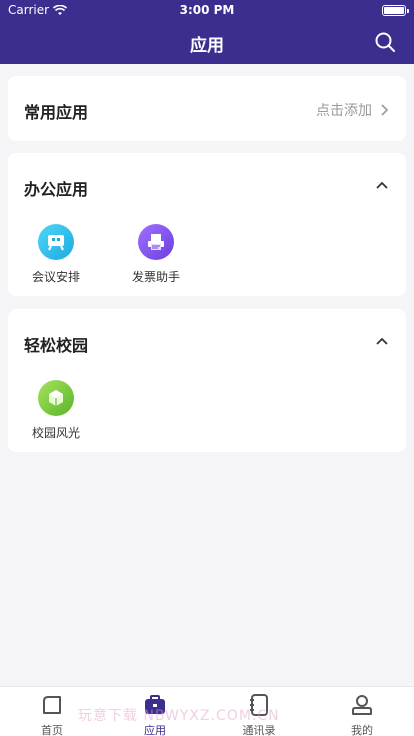 The height and width of the screenshot is (736, 414). What do you see at coordinates (207, 46) in the screenshot?
I see `page-title: 应用` at bounding box center [207, 46].